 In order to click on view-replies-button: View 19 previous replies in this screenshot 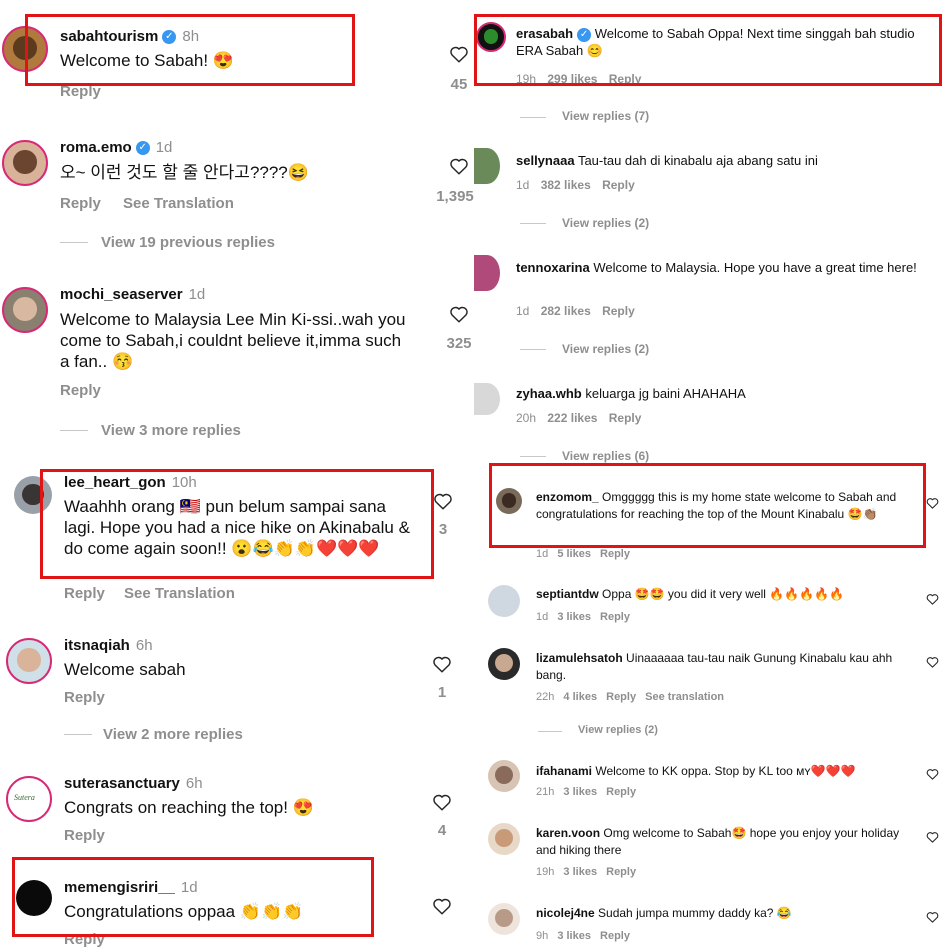, I will do `click(188, 242)`.